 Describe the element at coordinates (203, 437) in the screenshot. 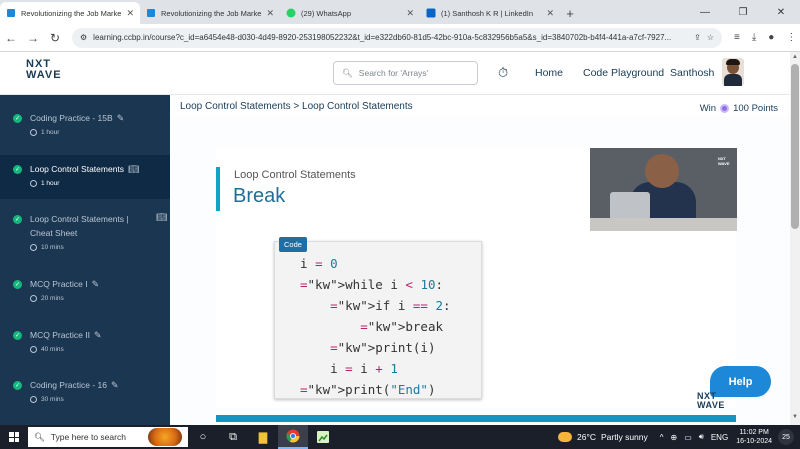

I see `cortana-icon: ○` at that location.